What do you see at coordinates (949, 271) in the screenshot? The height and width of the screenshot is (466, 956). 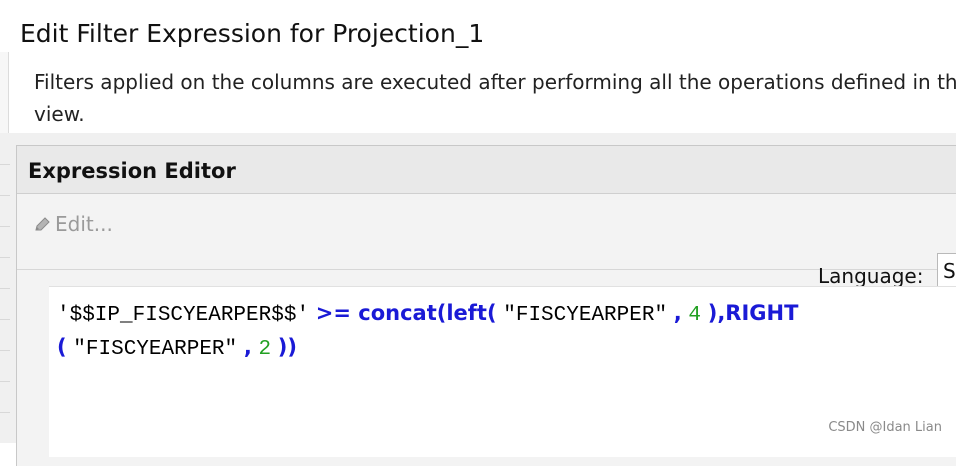 I see `language-value: SQL` at bounding box center [949, 271].